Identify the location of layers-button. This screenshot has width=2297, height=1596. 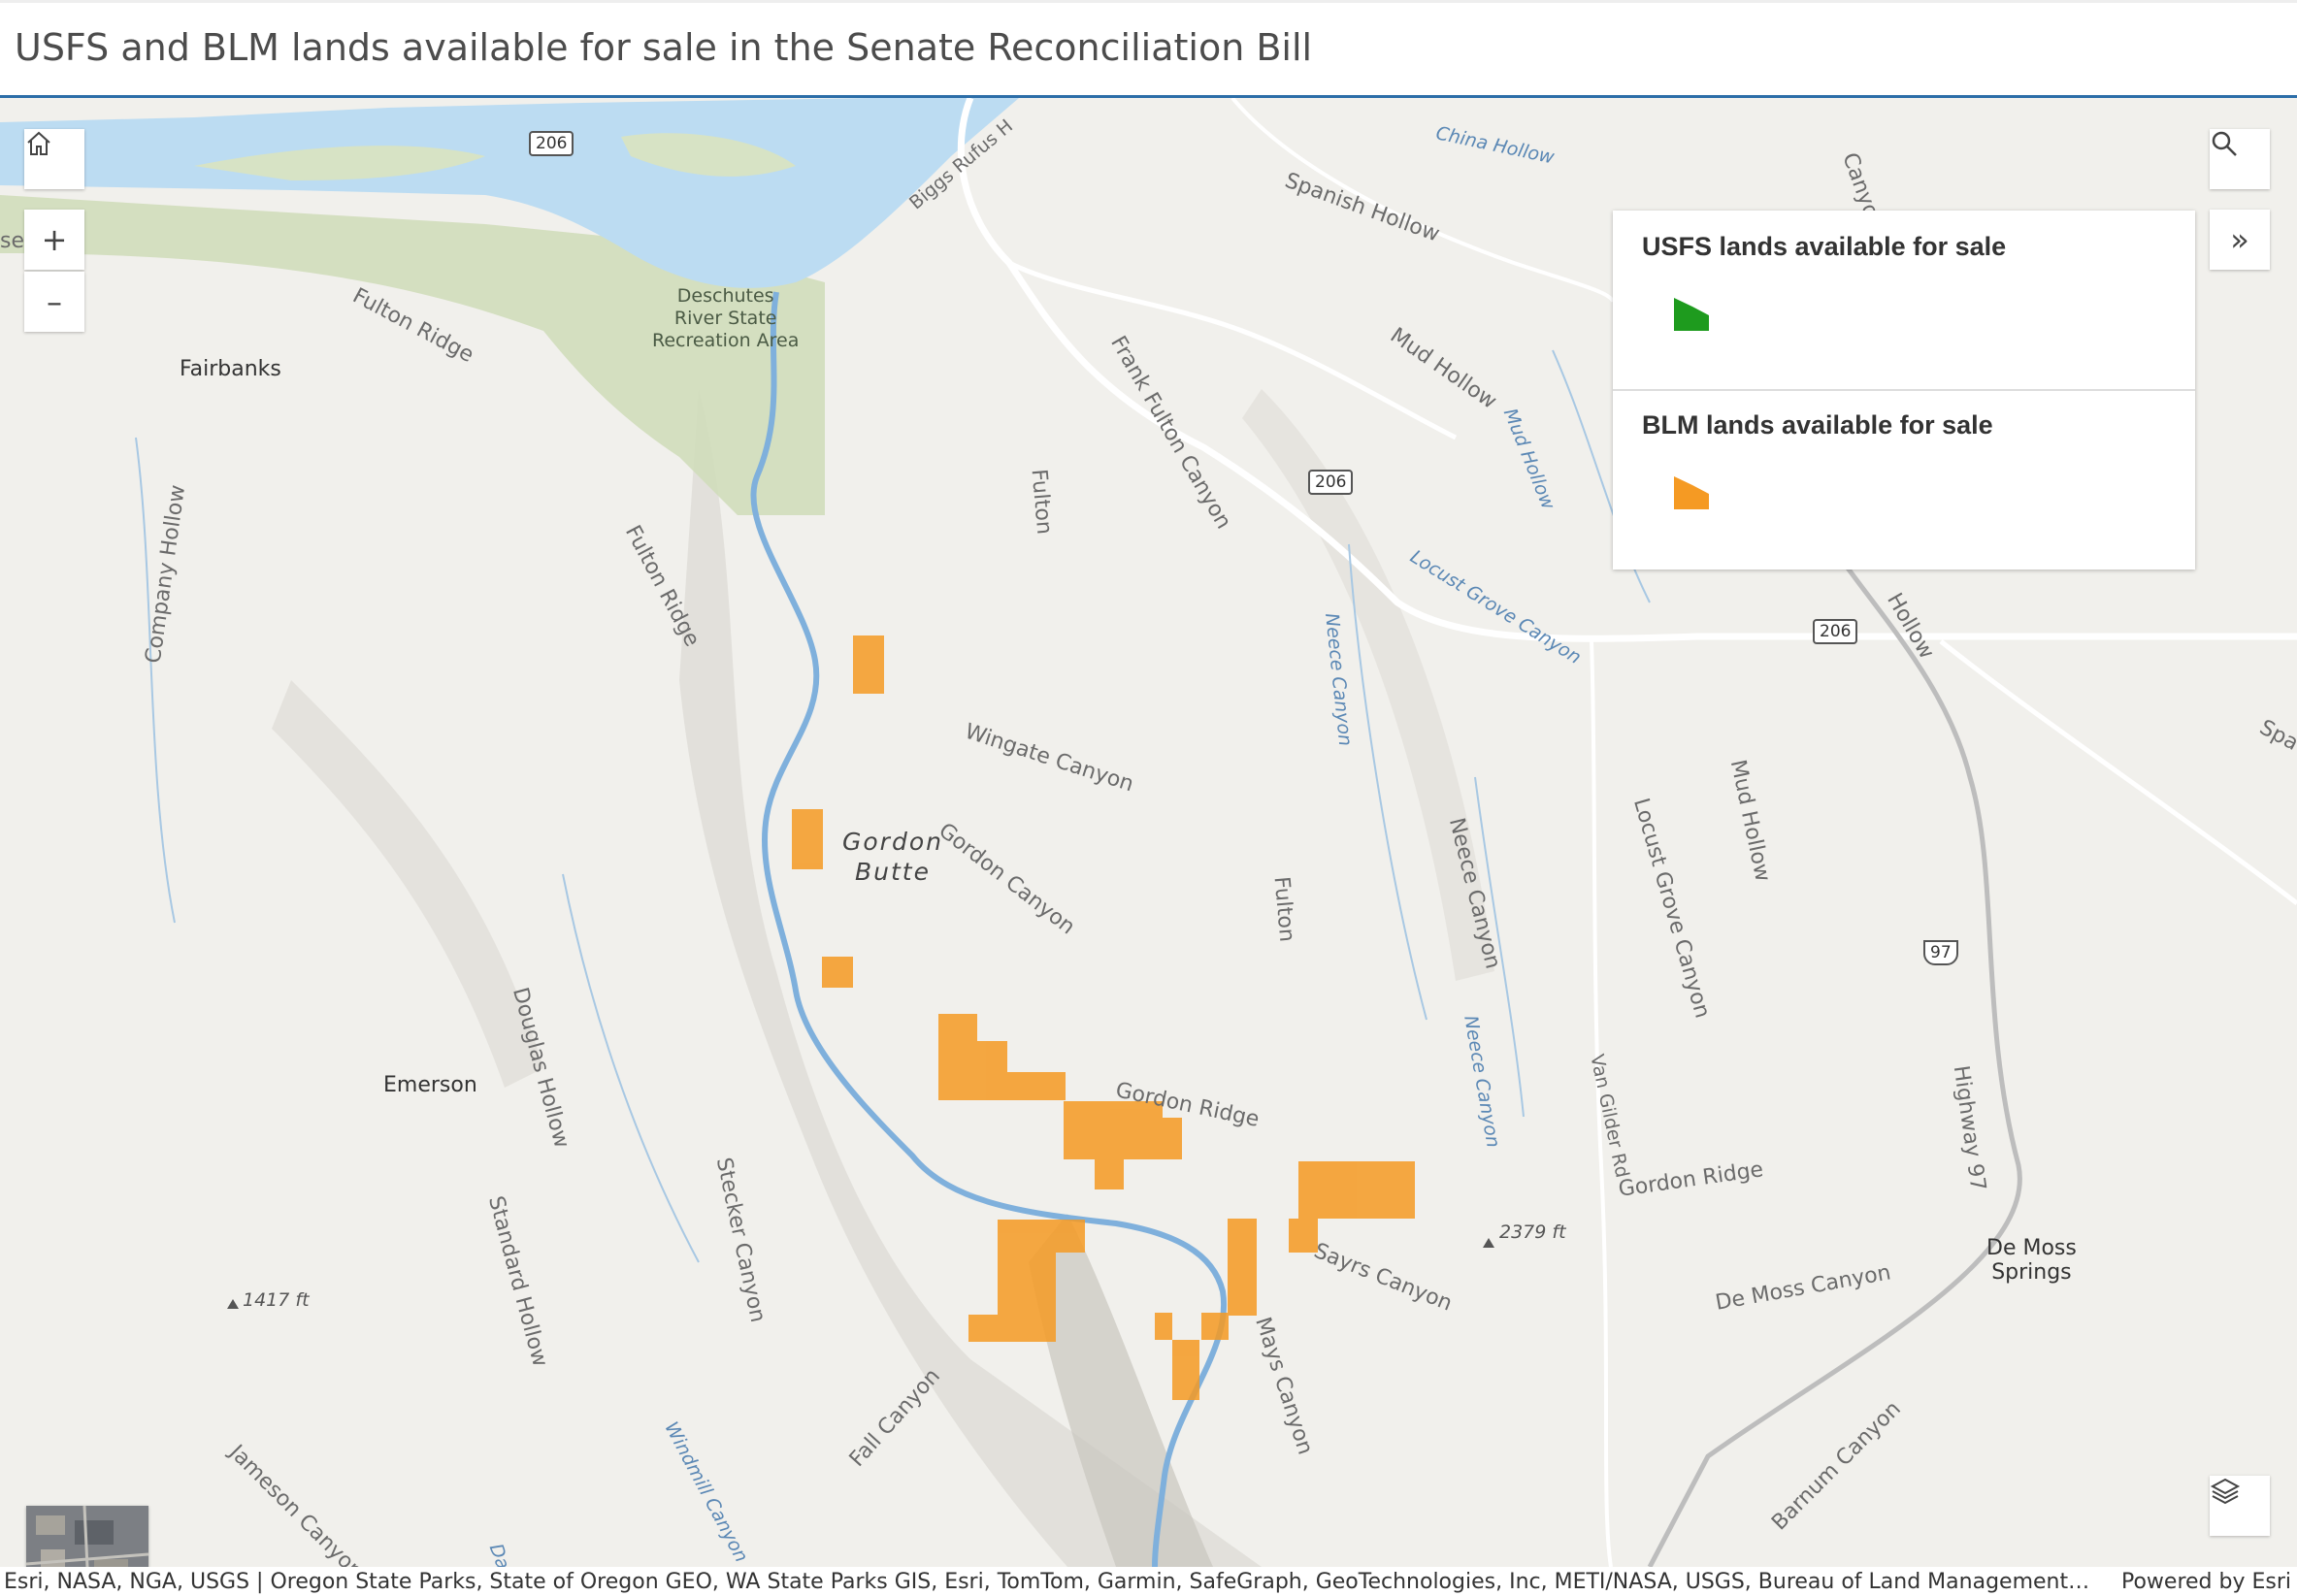
(2240, 1506).